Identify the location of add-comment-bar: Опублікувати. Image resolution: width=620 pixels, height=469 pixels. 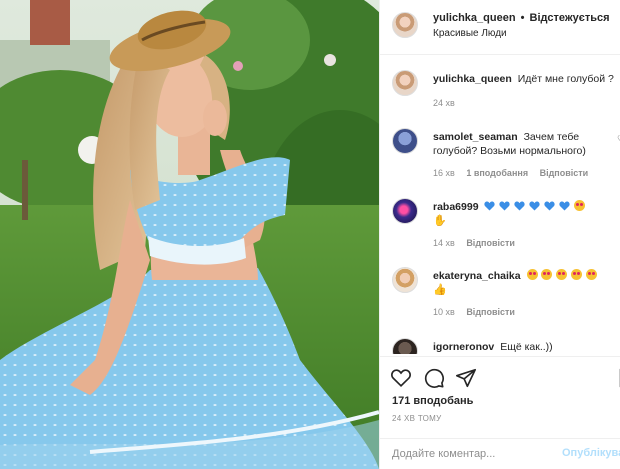
(500, 453).